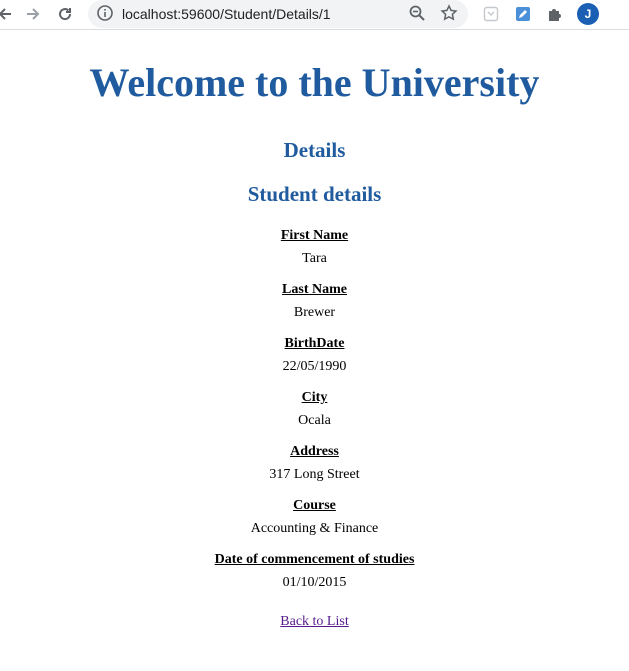 The width and height of the screenshot is (629, 671). I want to click on extension-pocket-icon, so click(491, 14).